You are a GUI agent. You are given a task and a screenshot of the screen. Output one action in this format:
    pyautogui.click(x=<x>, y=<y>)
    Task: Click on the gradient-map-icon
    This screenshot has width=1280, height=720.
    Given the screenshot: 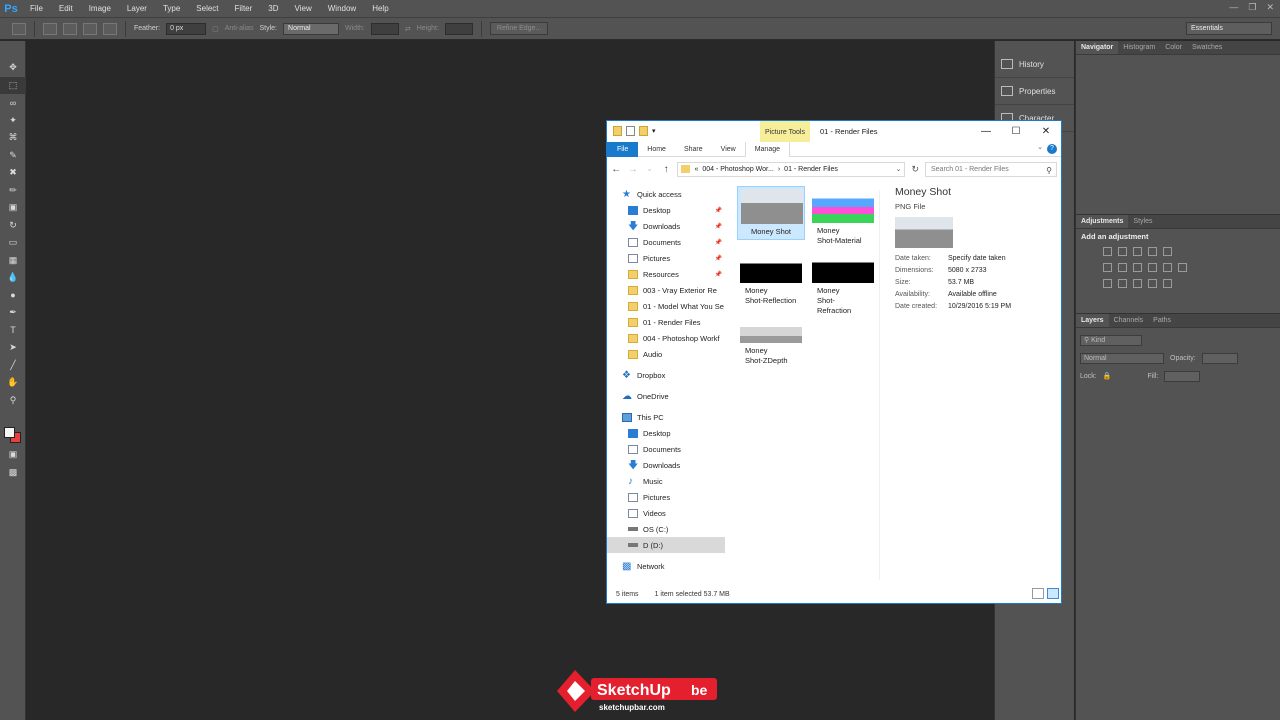 What is the action you would take?
    pyautogui.click(x=1152, y=283)
    